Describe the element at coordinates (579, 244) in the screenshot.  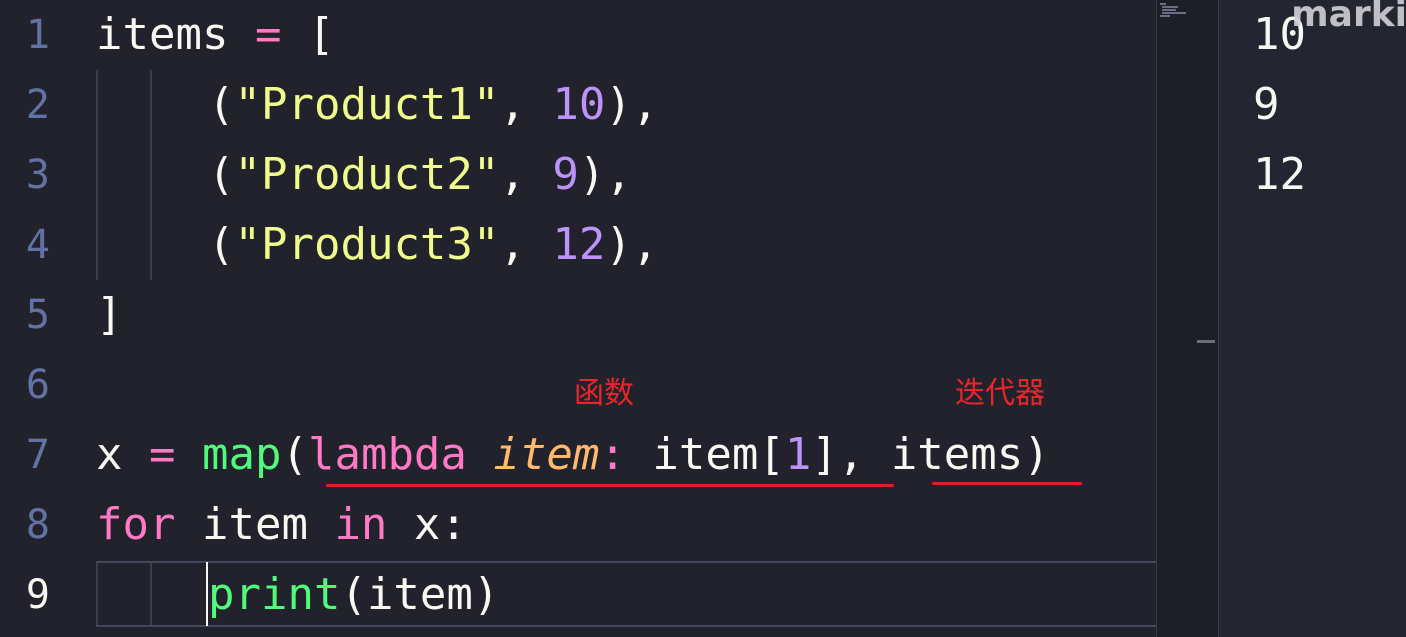
I see `number-literal: 12` at that location.